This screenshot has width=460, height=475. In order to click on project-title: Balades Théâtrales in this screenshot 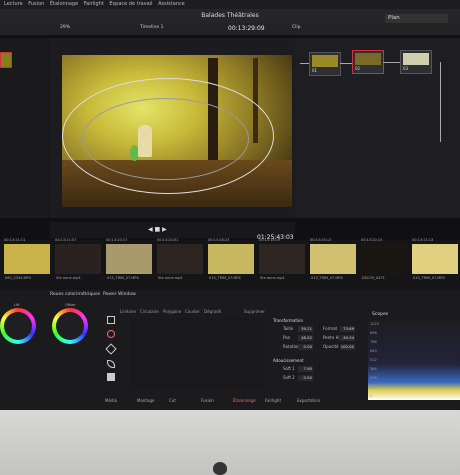, I will do `click(230, 15)`.